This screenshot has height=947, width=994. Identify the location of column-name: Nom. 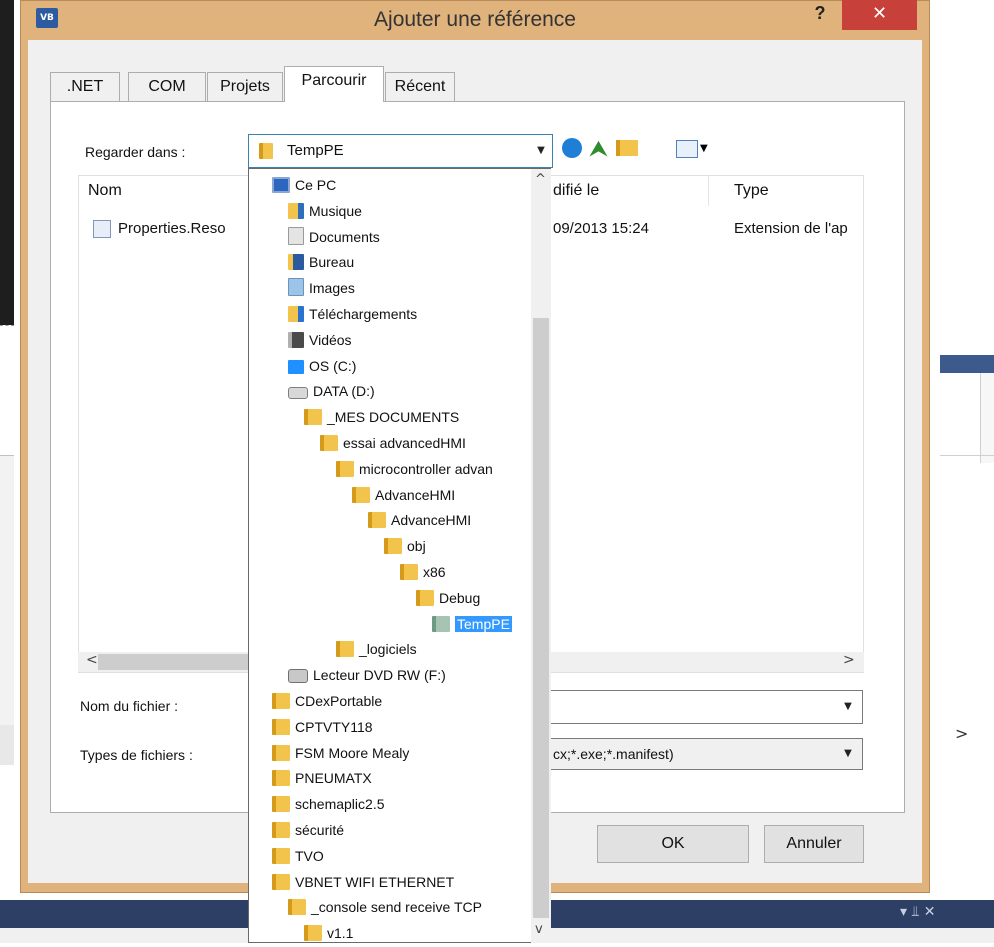
(105, 191).